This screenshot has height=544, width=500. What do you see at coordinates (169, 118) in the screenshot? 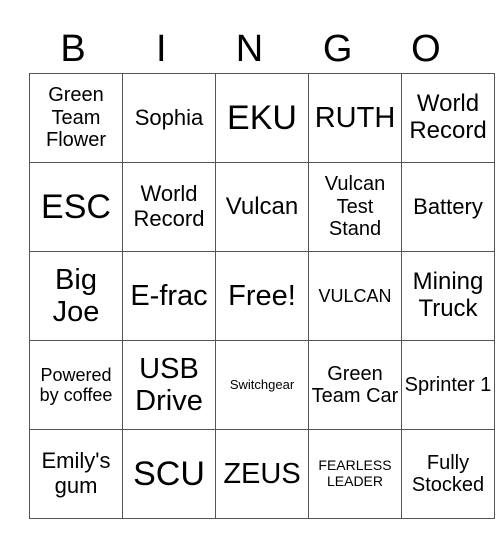
I see `bingo-cell: Sophia` at bounding box center [169, 118].